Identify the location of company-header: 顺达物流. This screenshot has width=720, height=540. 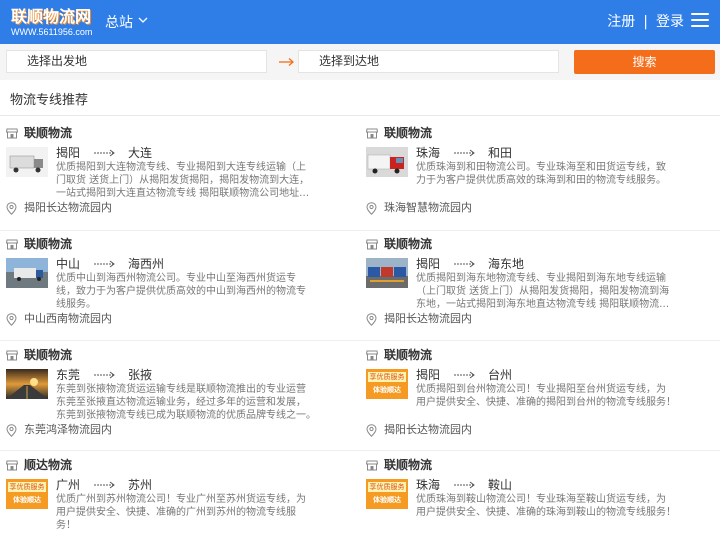
(39, 465).